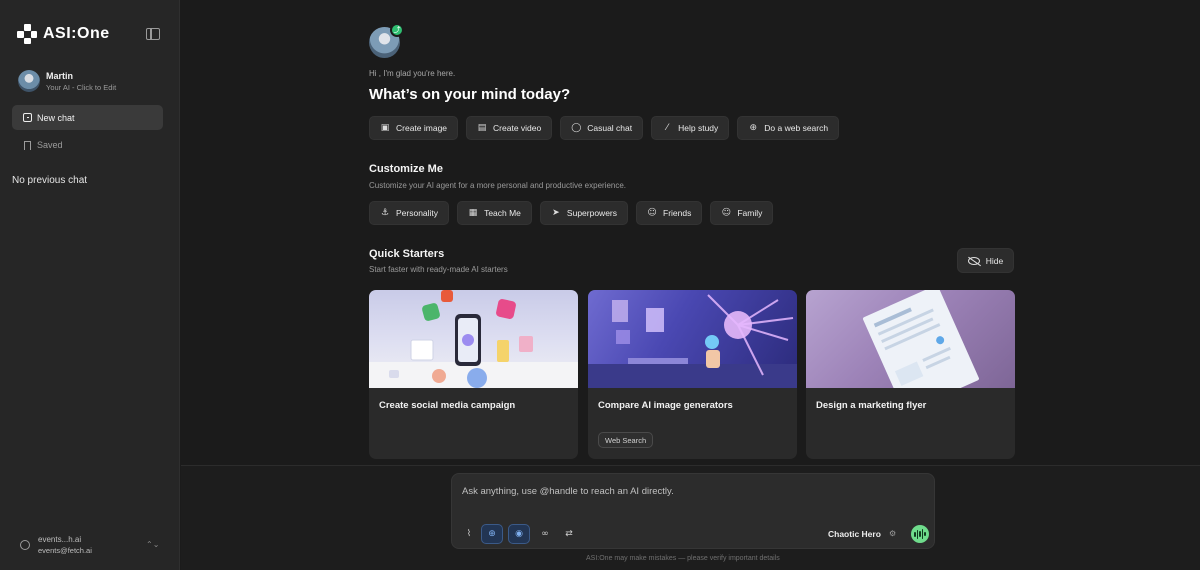 Image resolution: width=1200 pixels, height=570 pixels. What do you see at coordinates (153, 34) in the screenshot?
I see `collapse-sidebar-icon` at bounding box center [153, 34].